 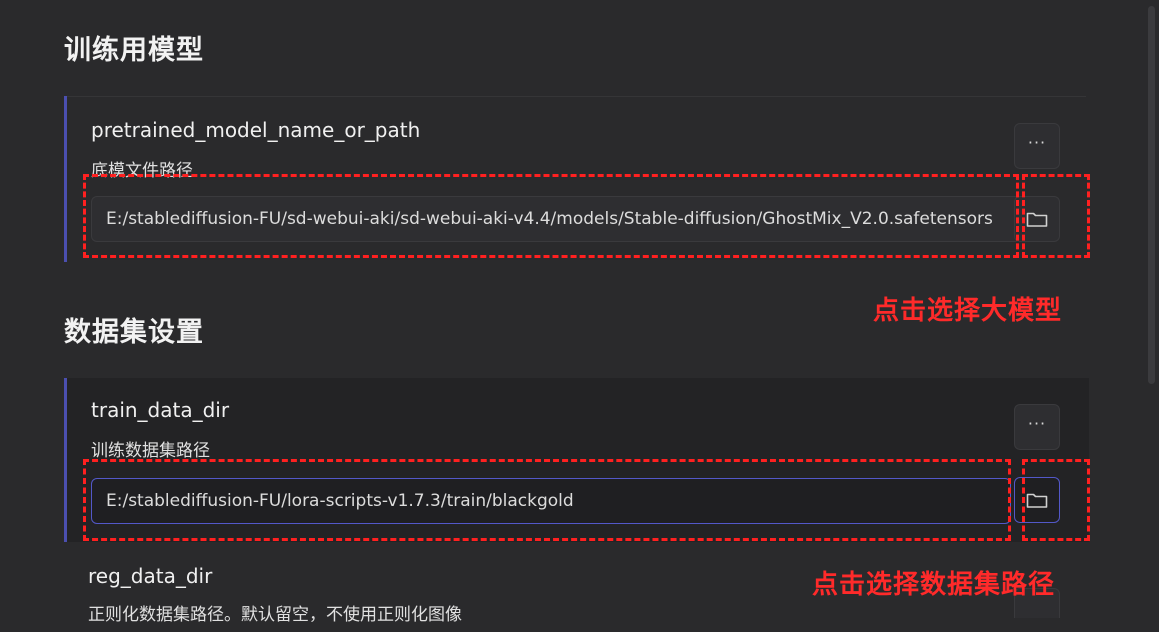 I want to click on more-options-button-train-data: ···, so click(x=1037, y=427).